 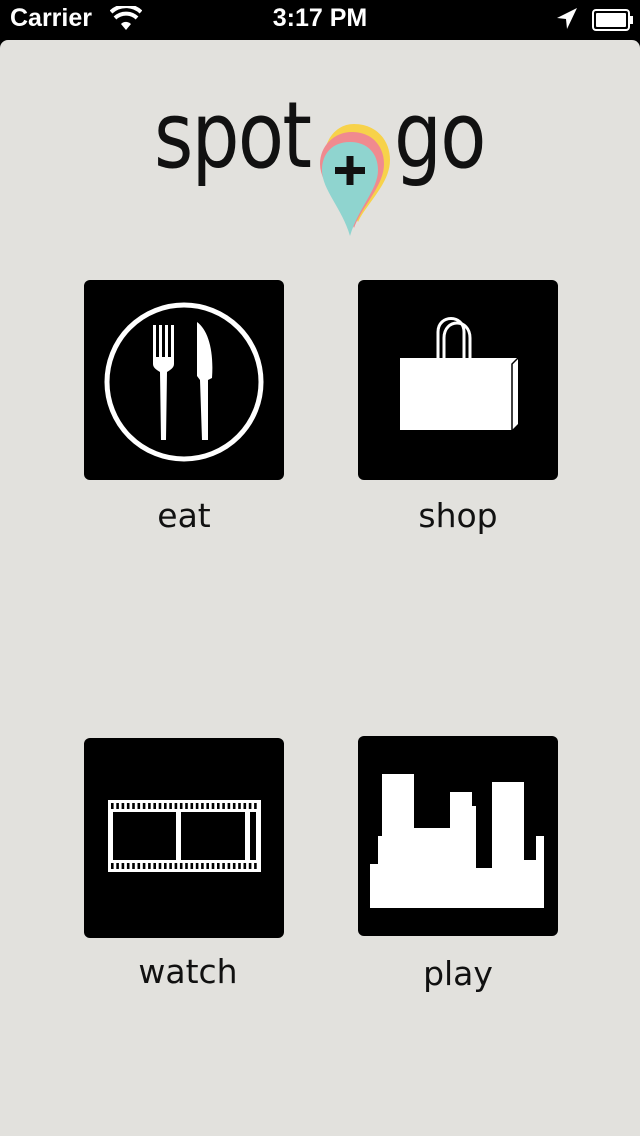 I want to click on logo-word-spot: spot, so click(x=233, y=135).